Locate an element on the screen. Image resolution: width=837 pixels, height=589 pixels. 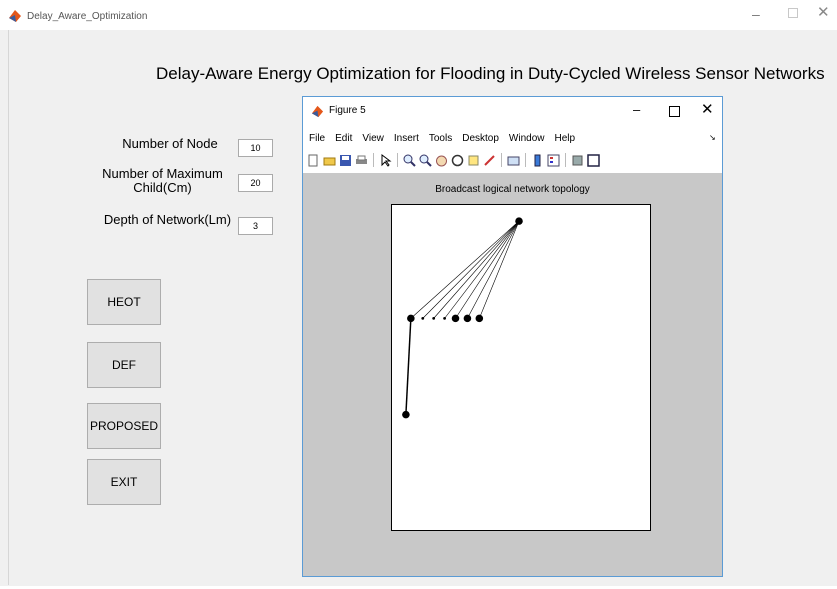
open-folder-icon is located at coordinates (329, 160).